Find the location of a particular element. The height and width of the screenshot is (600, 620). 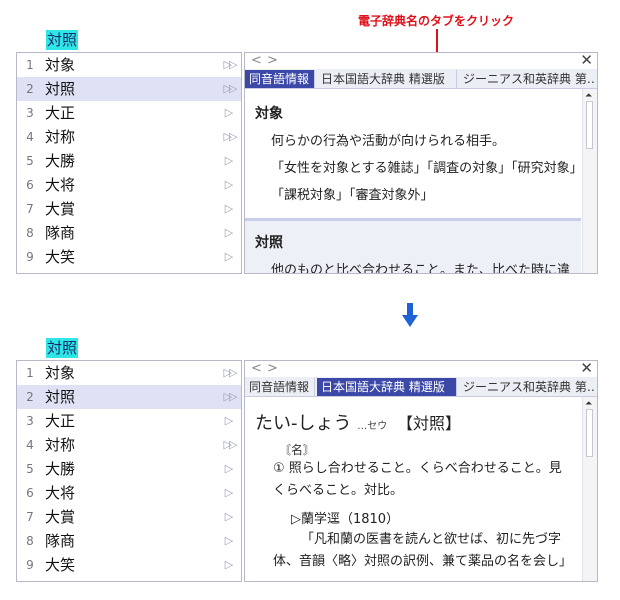

candidate-number: 2 is located at coordinates (30, 89).